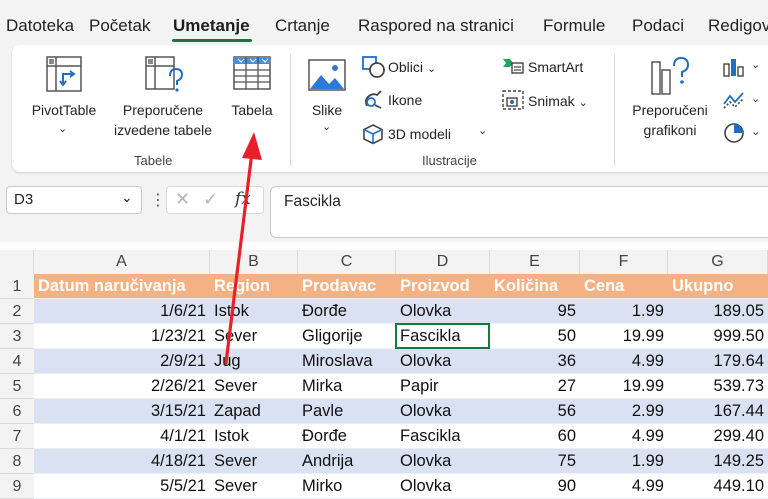 This screenshot has width=768, height=499. I want to click on table-cell: 149.25, so click(718, 461).